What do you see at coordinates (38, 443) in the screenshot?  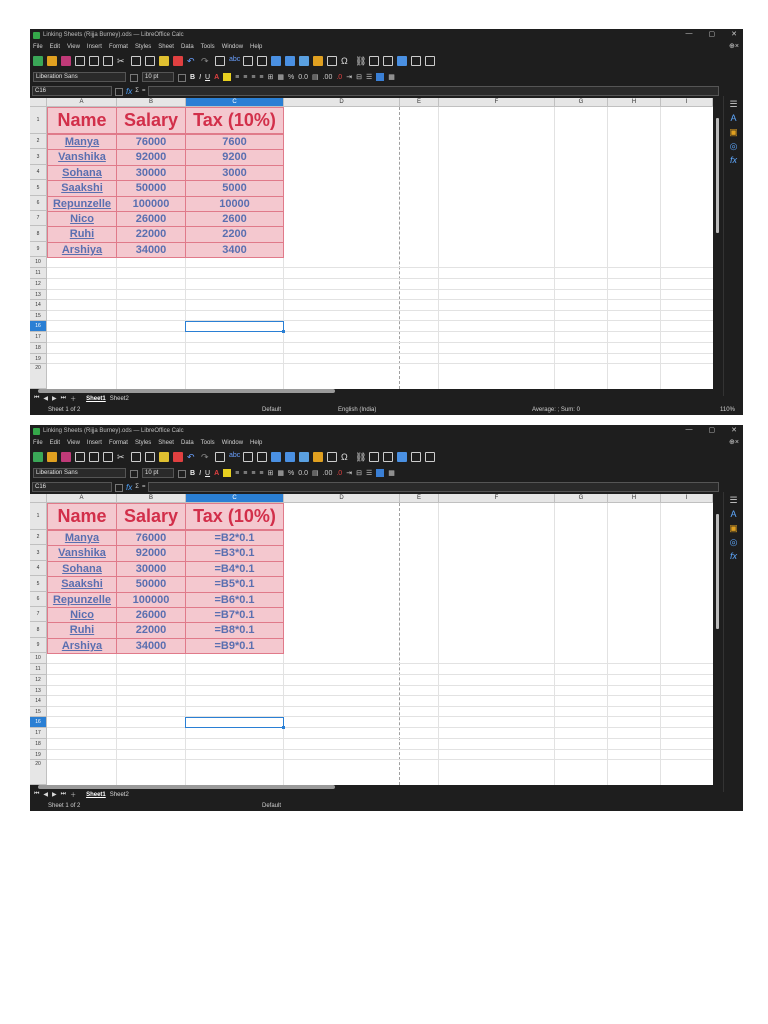 I see `menu-file: File` at bounding box center [38, 443].